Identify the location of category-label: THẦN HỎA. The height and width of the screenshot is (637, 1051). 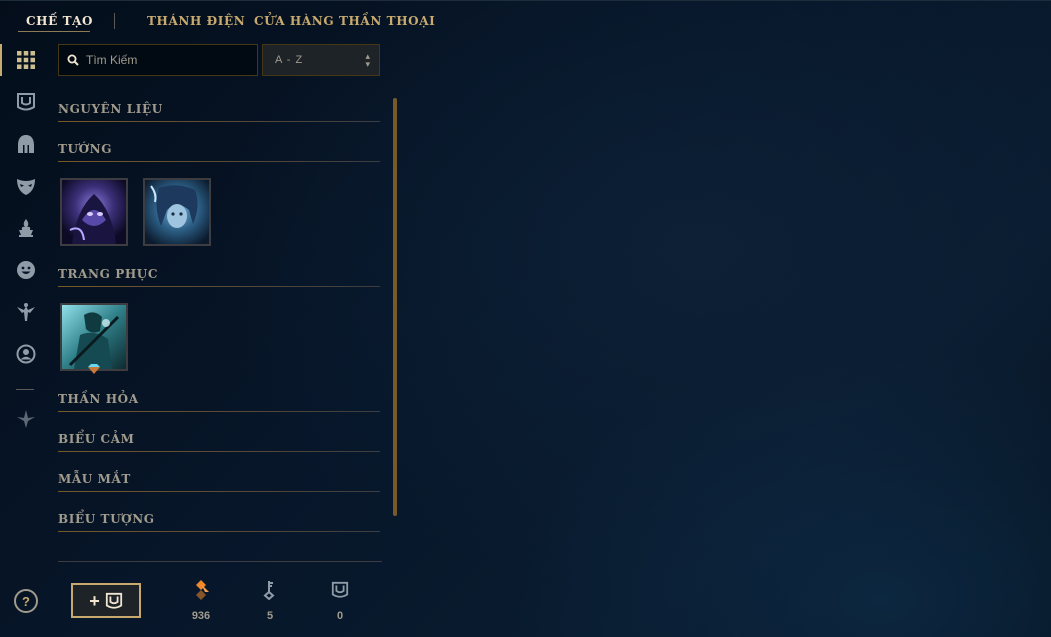
(98, 399).